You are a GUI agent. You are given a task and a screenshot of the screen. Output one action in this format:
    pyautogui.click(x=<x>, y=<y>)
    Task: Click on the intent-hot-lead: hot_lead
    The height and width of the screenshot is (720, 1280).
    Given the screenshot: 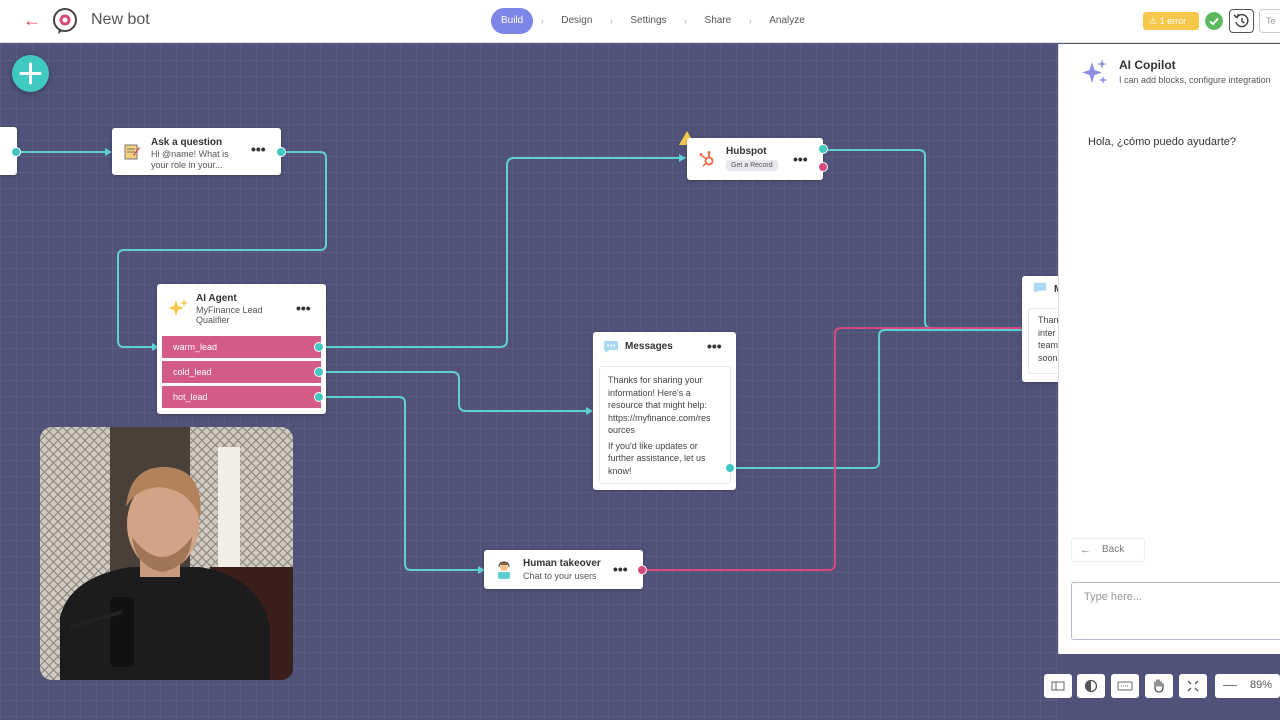 What is the action you would take?
    pyautogui.click(x=241, y=397)
    